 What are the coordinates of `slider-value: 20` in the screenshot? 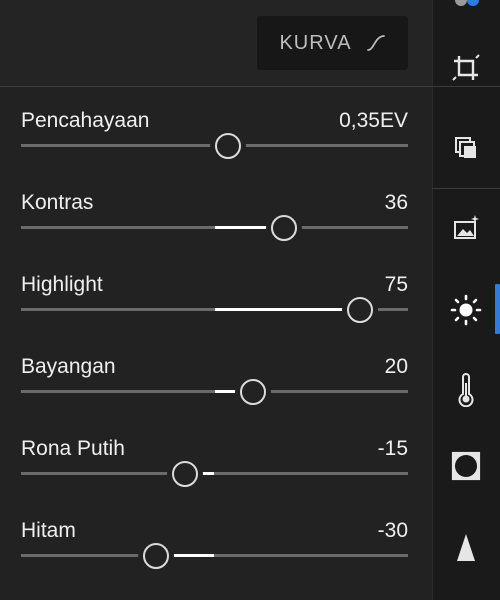 It's located at (396, 366).